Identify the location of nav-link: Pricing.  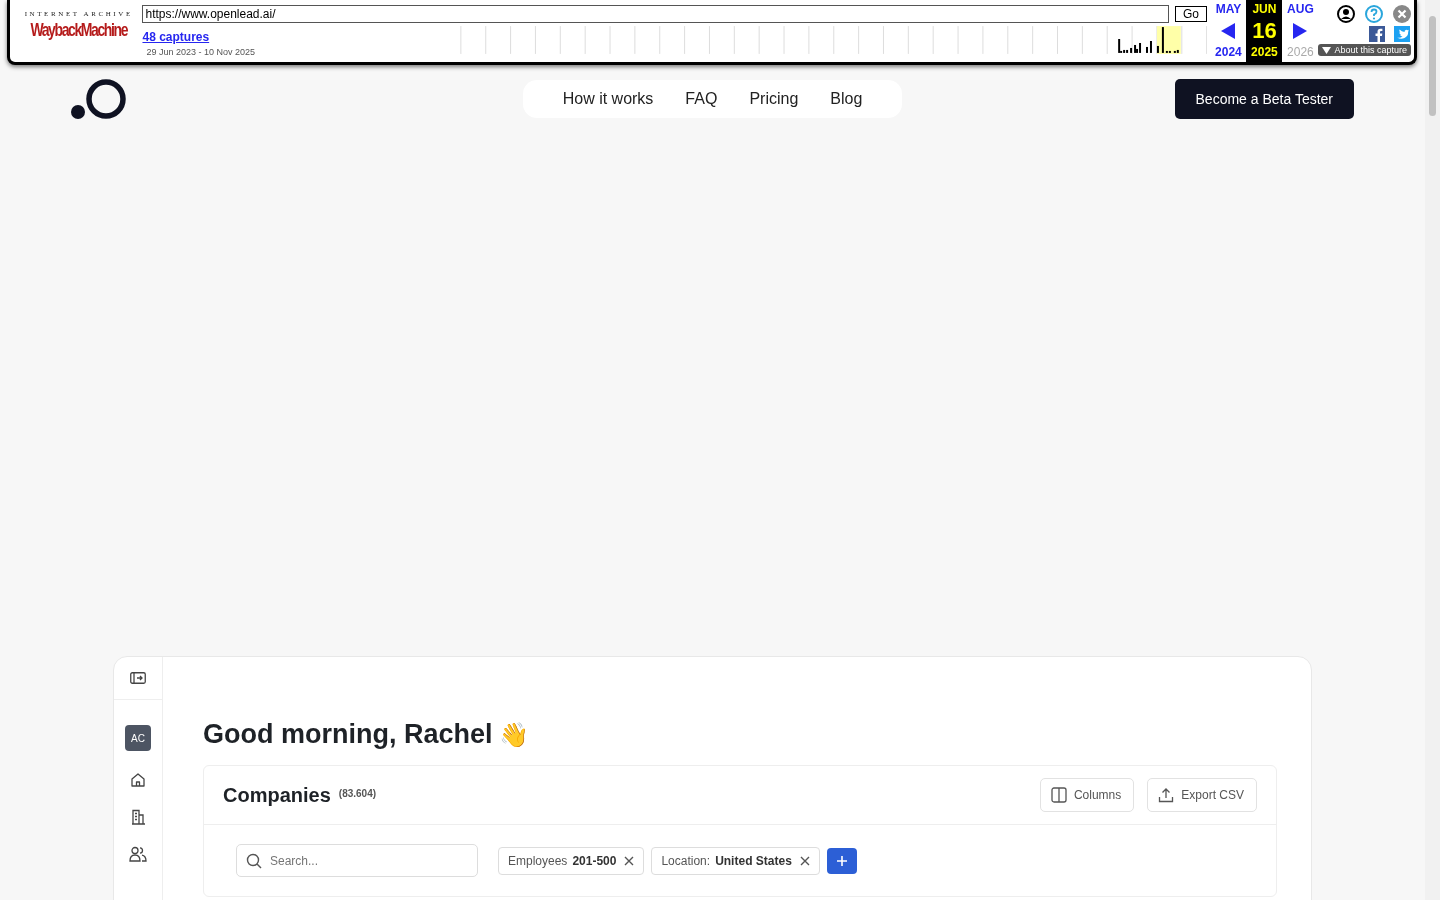
(774, 99).